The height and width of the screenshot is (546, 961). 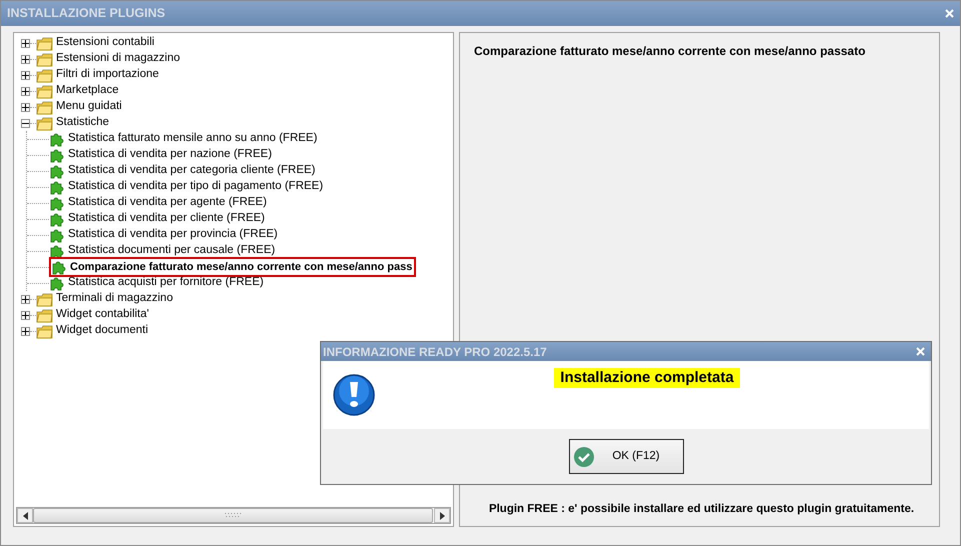 What do you see at coordinates (162, 251) in the screenshot?
I see `tree-item: Statistica documenti per causale (FREE)` at bounding box center [162, 251].